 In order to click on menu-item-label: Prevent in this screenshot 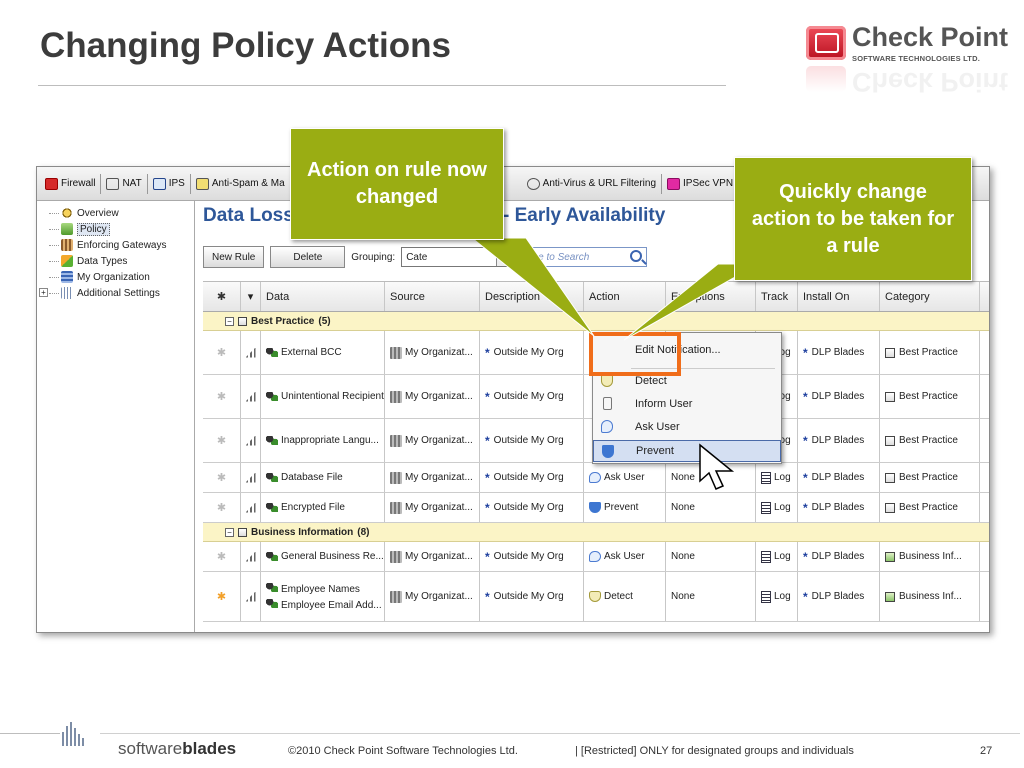, I will do `click(655, 451)`.